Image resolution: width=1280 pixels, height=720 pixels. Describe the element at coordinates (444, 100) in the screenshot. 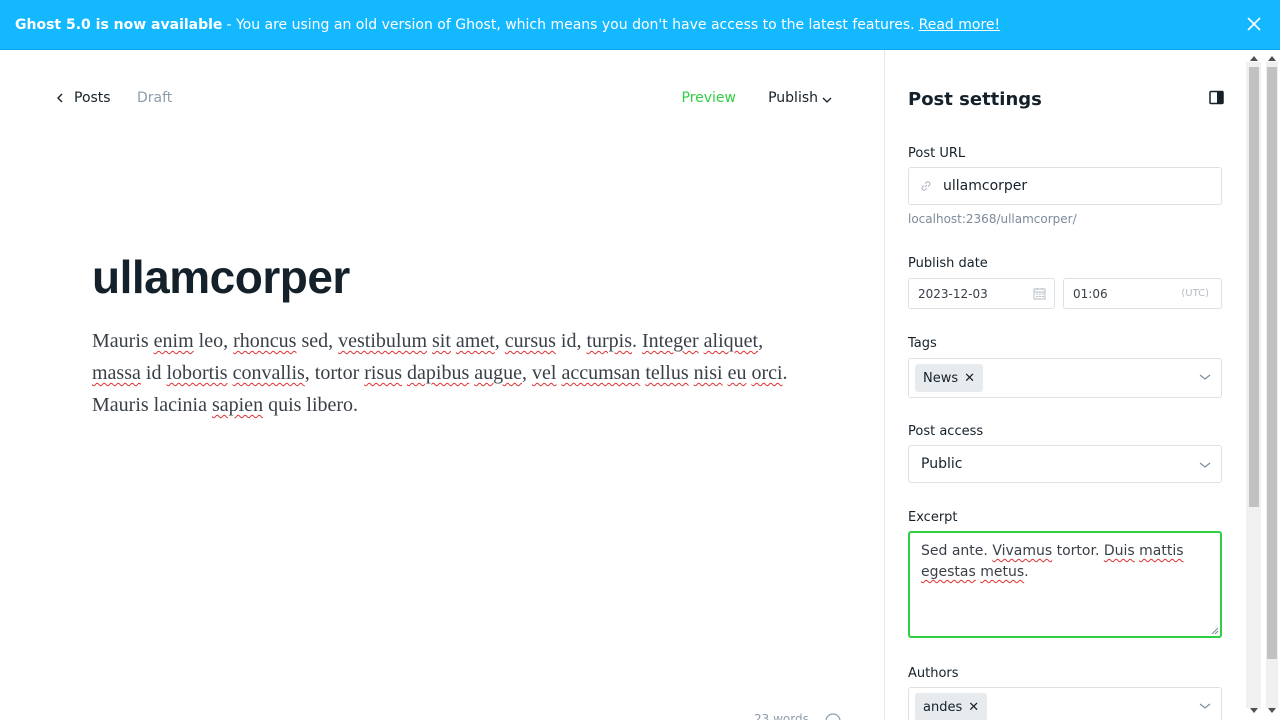

I see `editor-topnav: Posts Draft Preview Publish` at that location.